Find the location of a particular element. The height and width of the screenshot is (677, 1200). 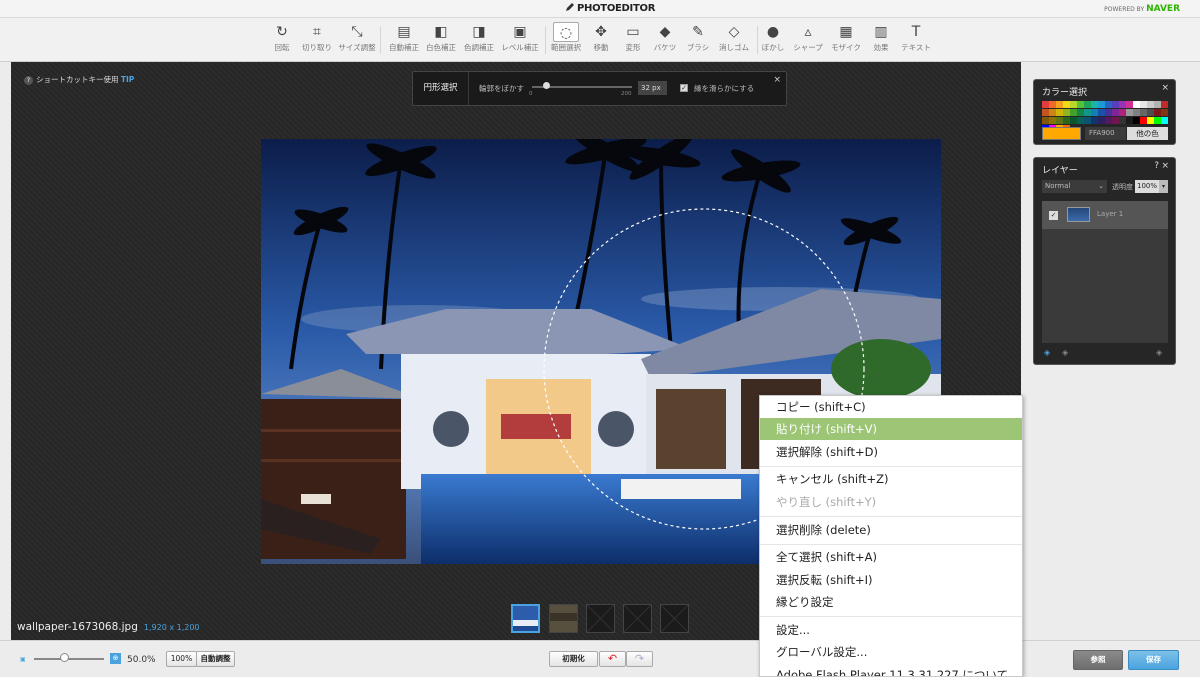

tool-levels: ▣ レベル補正 is located at coordinates (520, 40).